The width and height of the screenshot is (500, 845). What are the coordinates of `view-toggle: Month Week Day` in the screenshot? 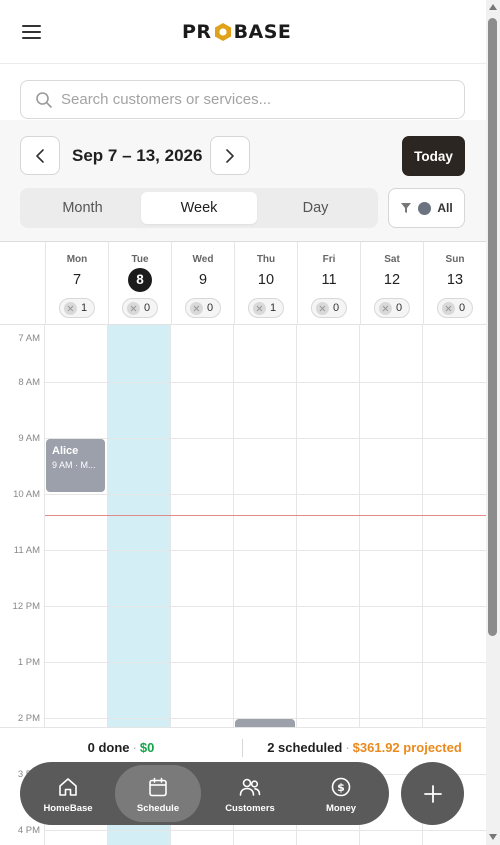 It's located at (199, 208).